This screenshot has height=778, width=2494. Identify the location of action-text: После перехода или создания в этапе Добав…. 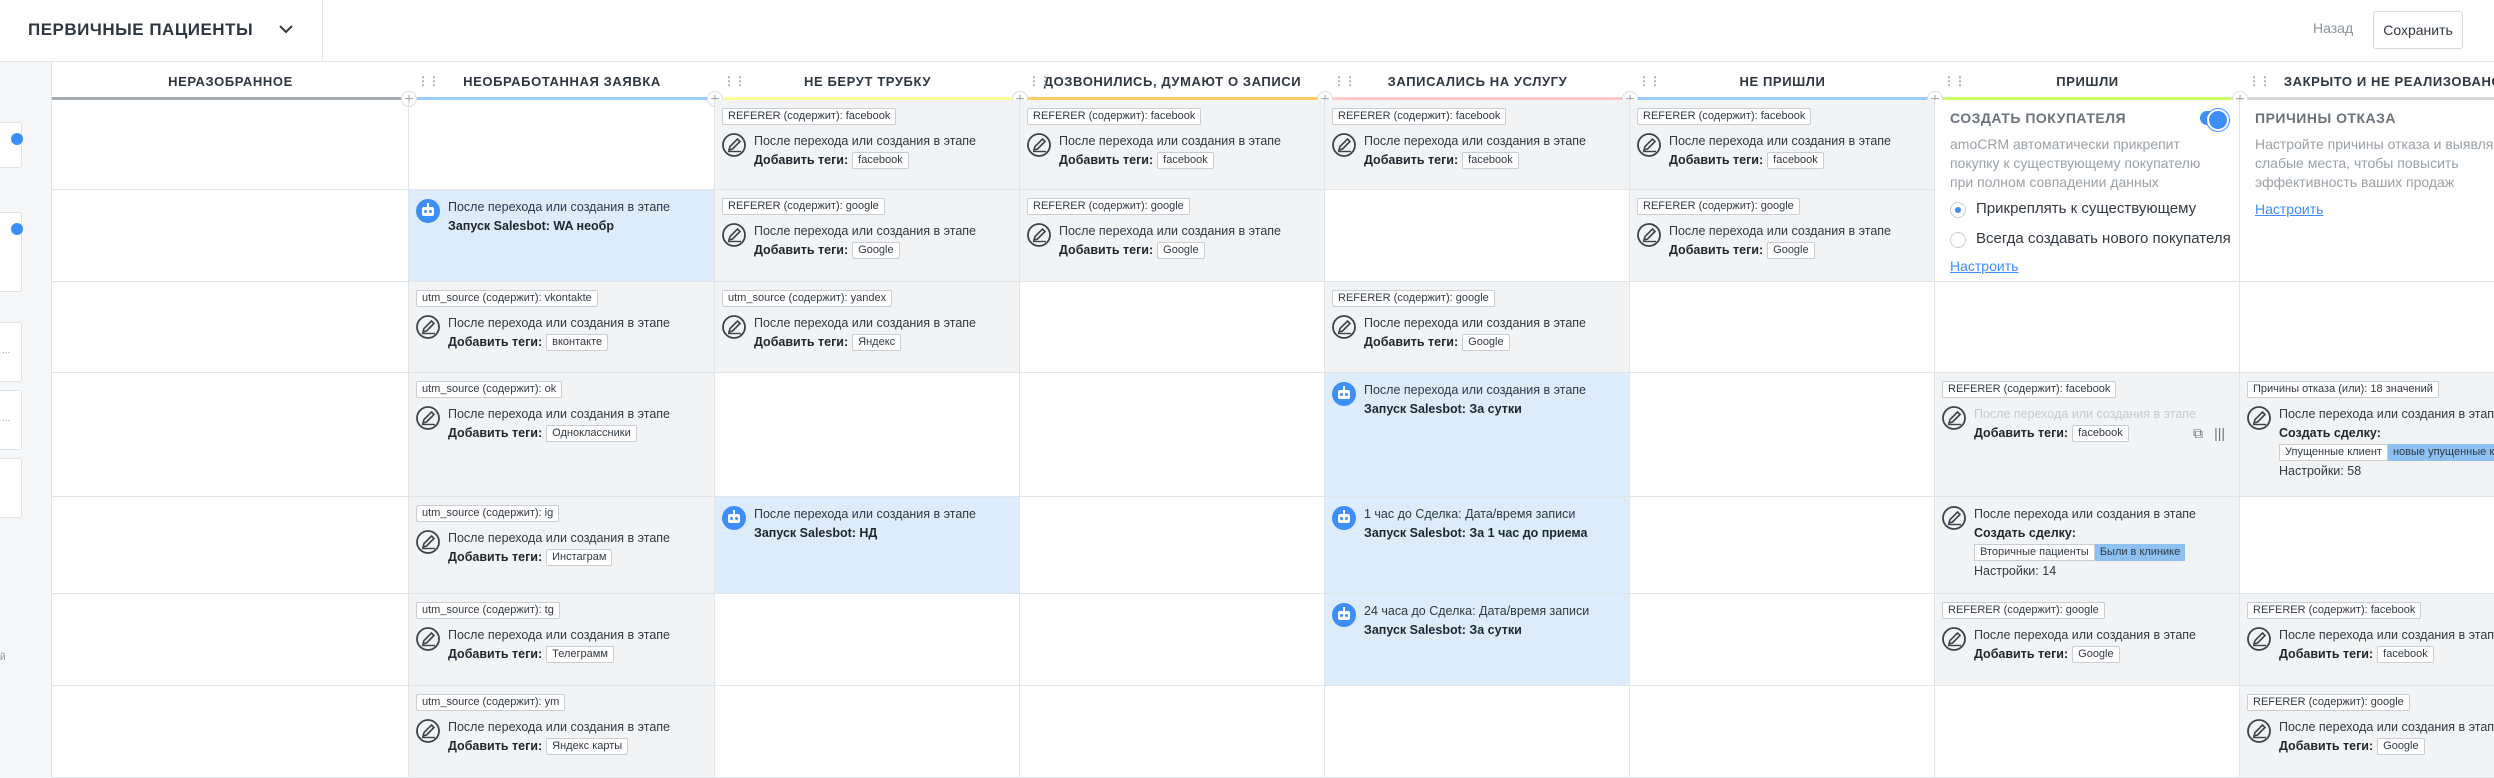
(1780, 241).